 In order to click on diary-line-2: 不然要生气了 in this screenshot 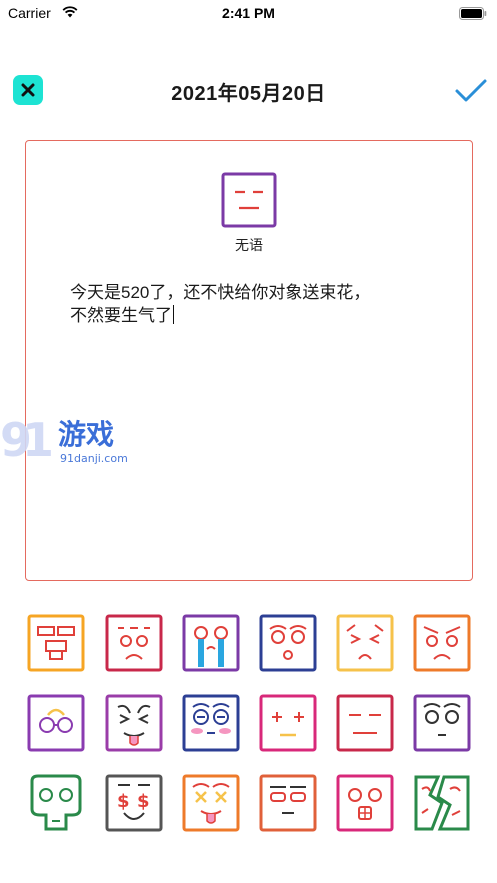, I will do `click(255, 315)`.